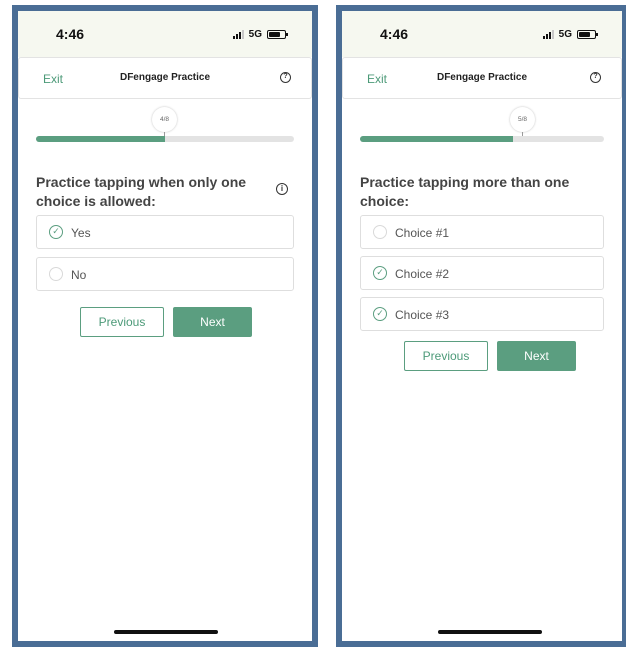  What do you see at coordinates (165, 232) in the screenshot?
I see `choice-option-yes: ✓ Yes` at bounding box center [165, 232].